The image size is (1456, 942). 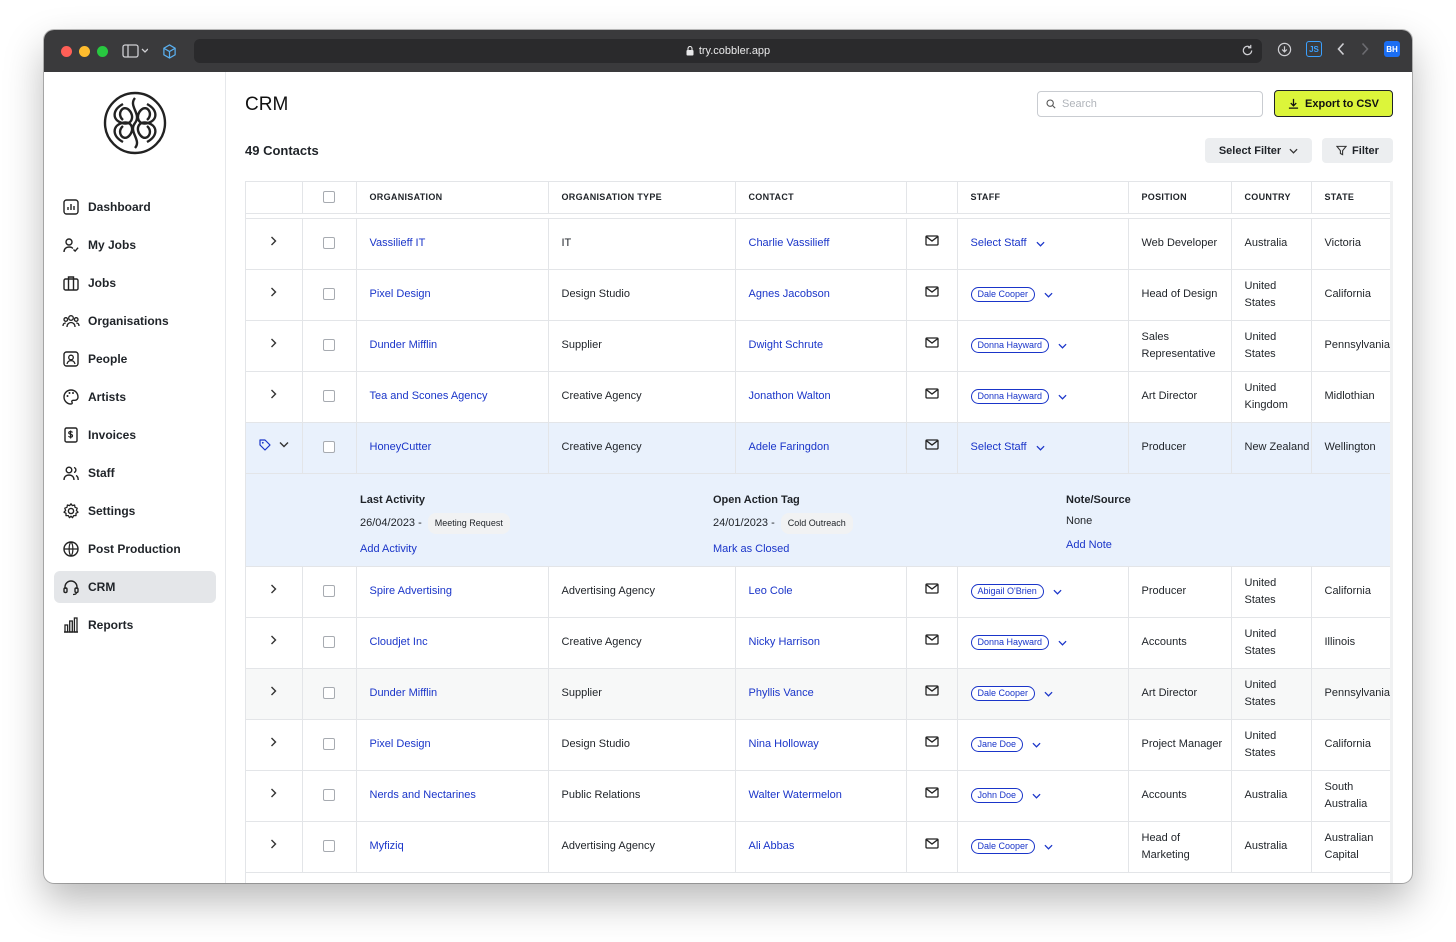 What do you see at coordinates (135, 549) in the screenshot?
I see `sidebar-item-post-production: Post Production` at bounding box center [135, 549].